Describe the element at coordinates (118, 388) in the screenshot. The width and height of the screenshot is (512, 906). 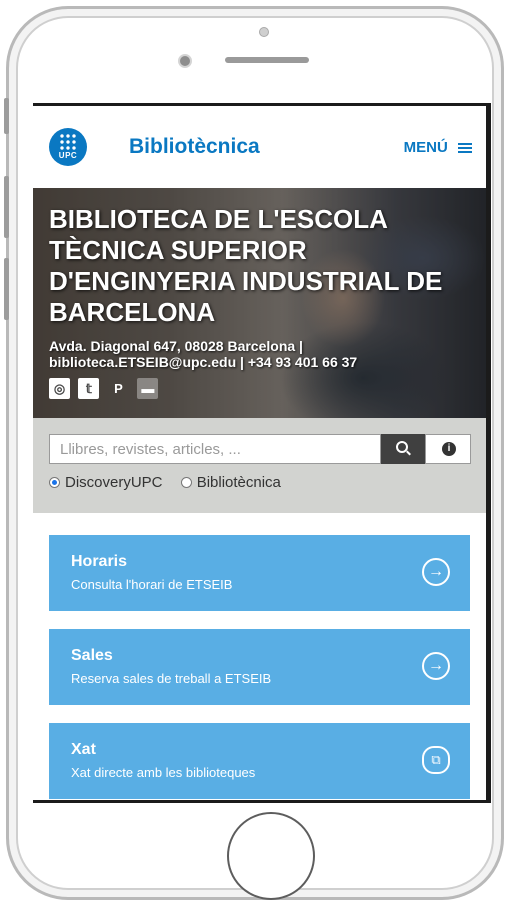
I see `pinterest-icon: P` at that location.